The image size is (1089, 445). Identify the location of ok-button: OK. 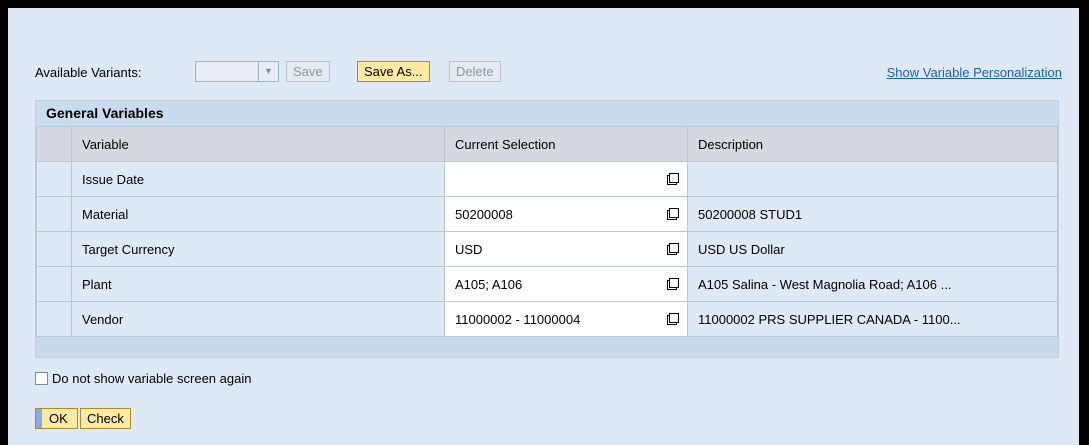
(56, 418).